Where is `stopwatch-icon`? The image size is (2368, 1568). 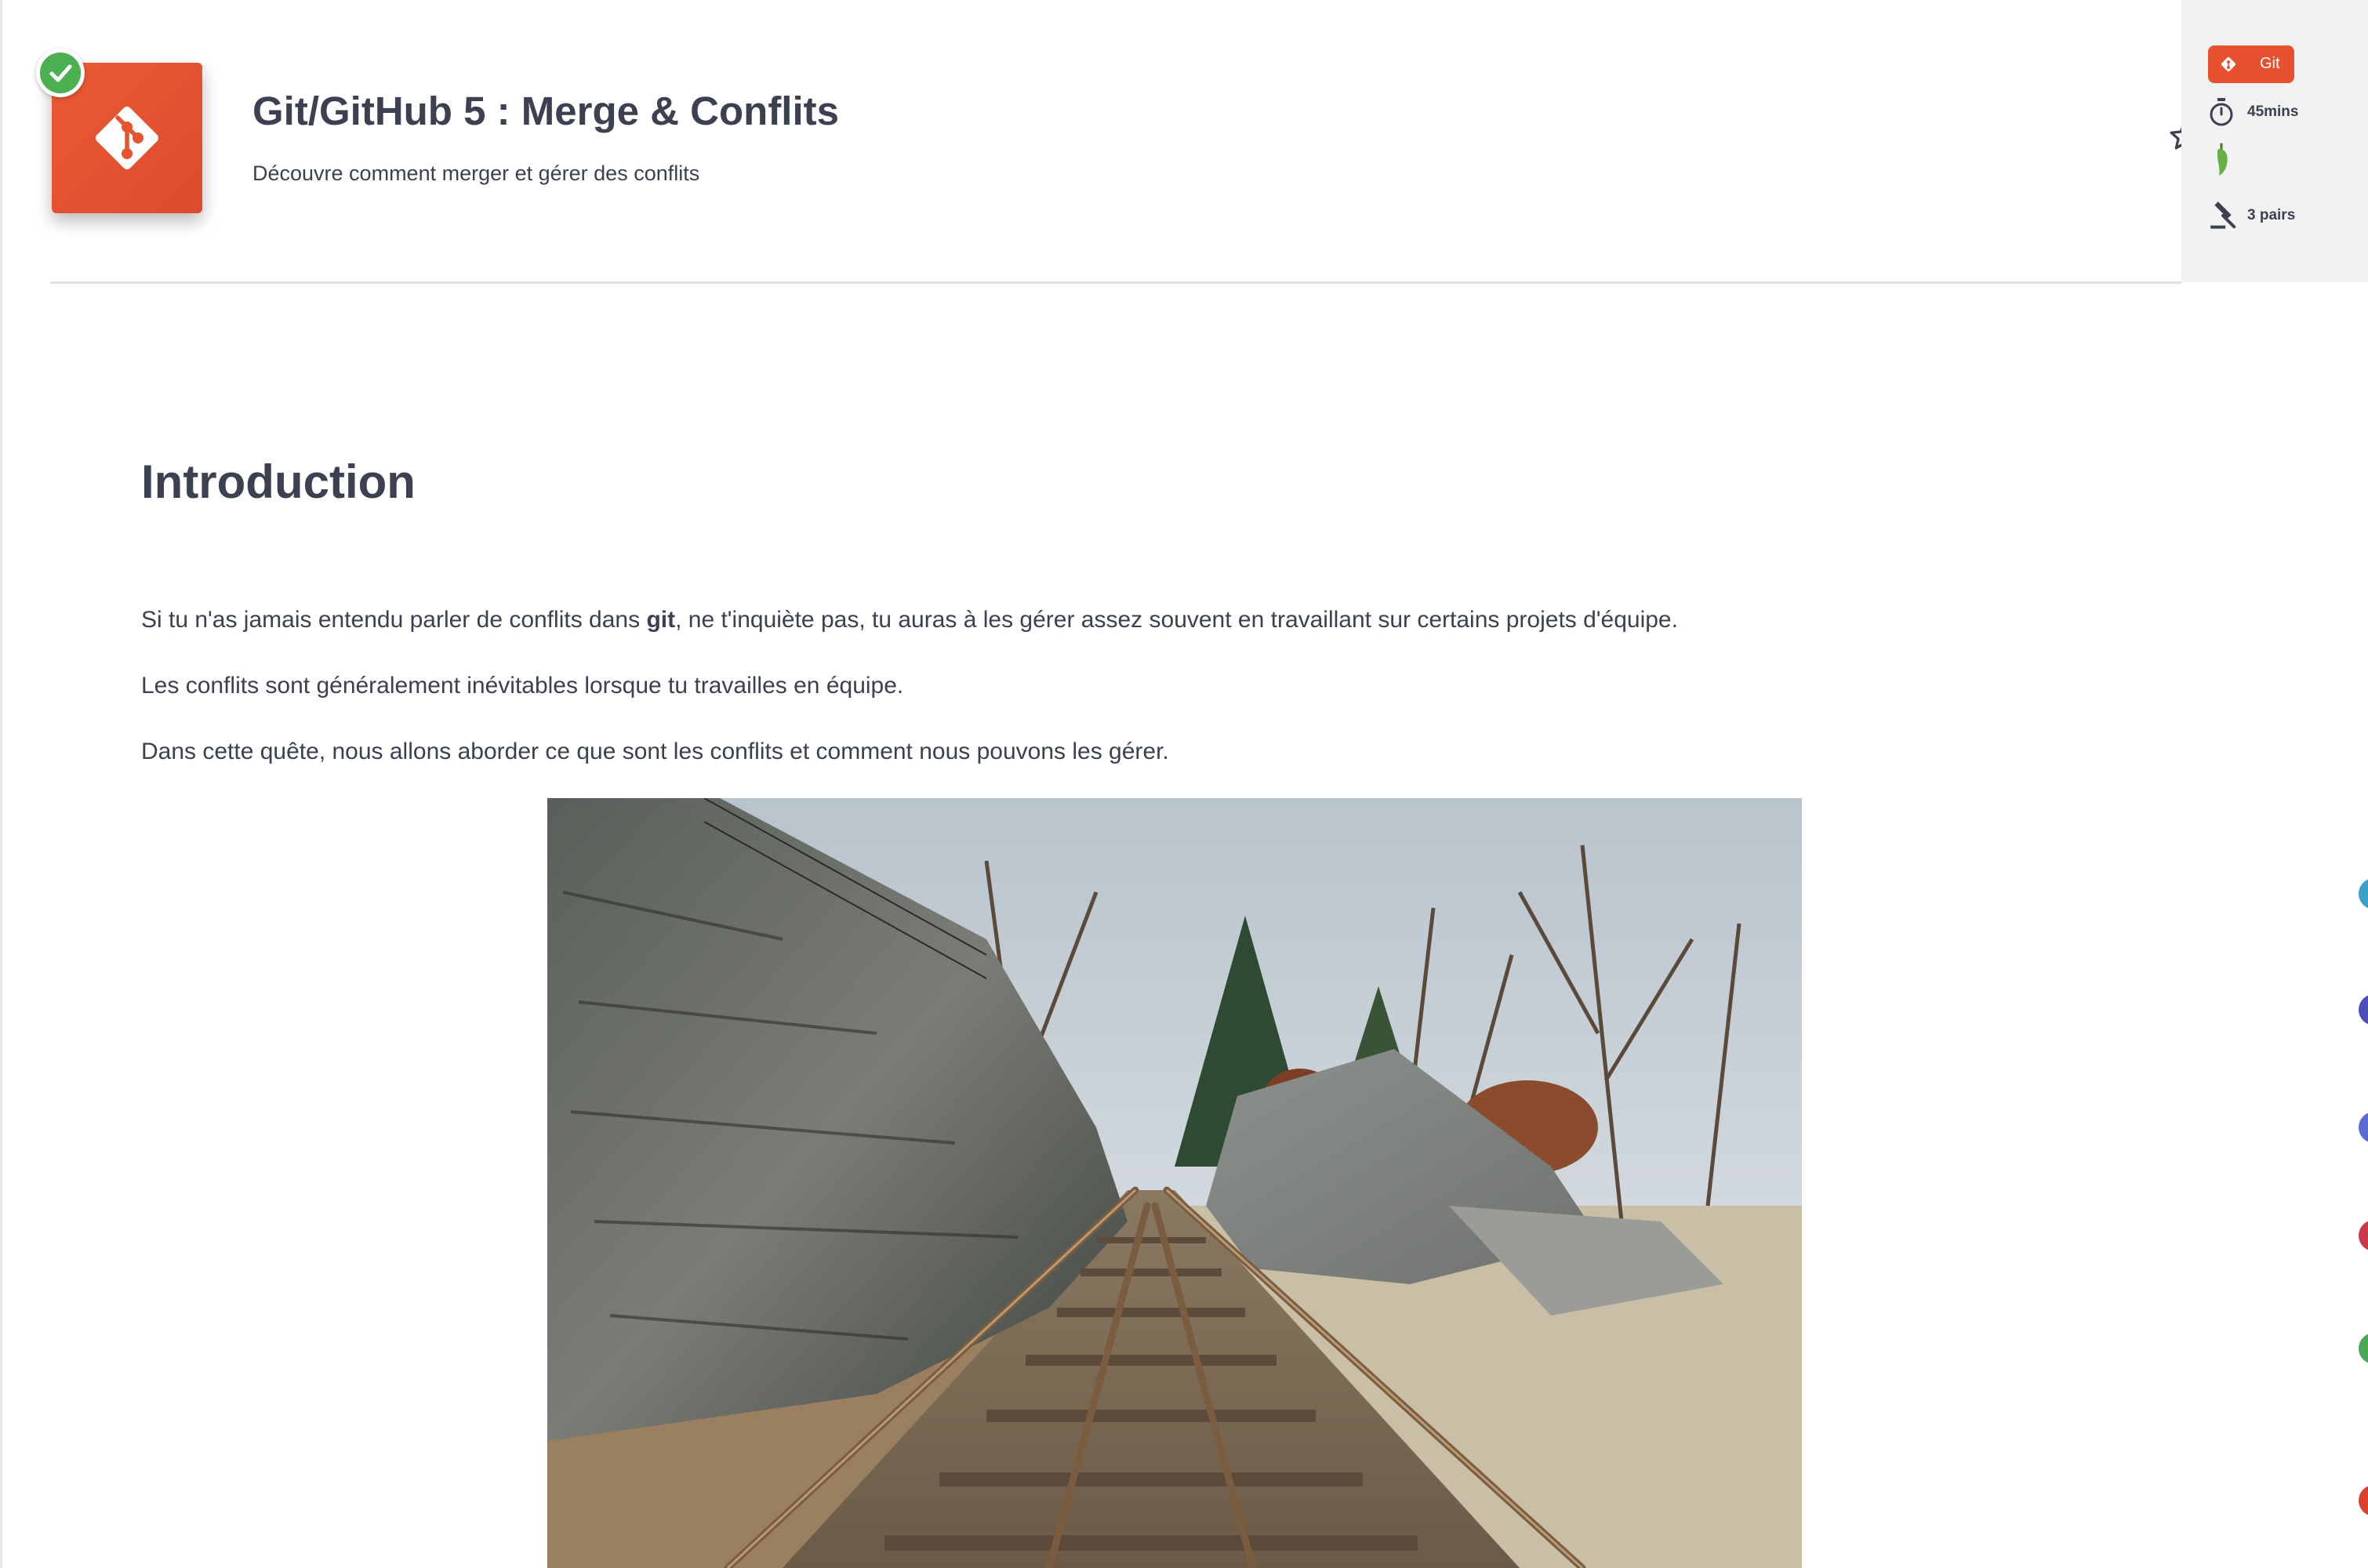 stopwatch-icon is located at coordinates (2222, 112).